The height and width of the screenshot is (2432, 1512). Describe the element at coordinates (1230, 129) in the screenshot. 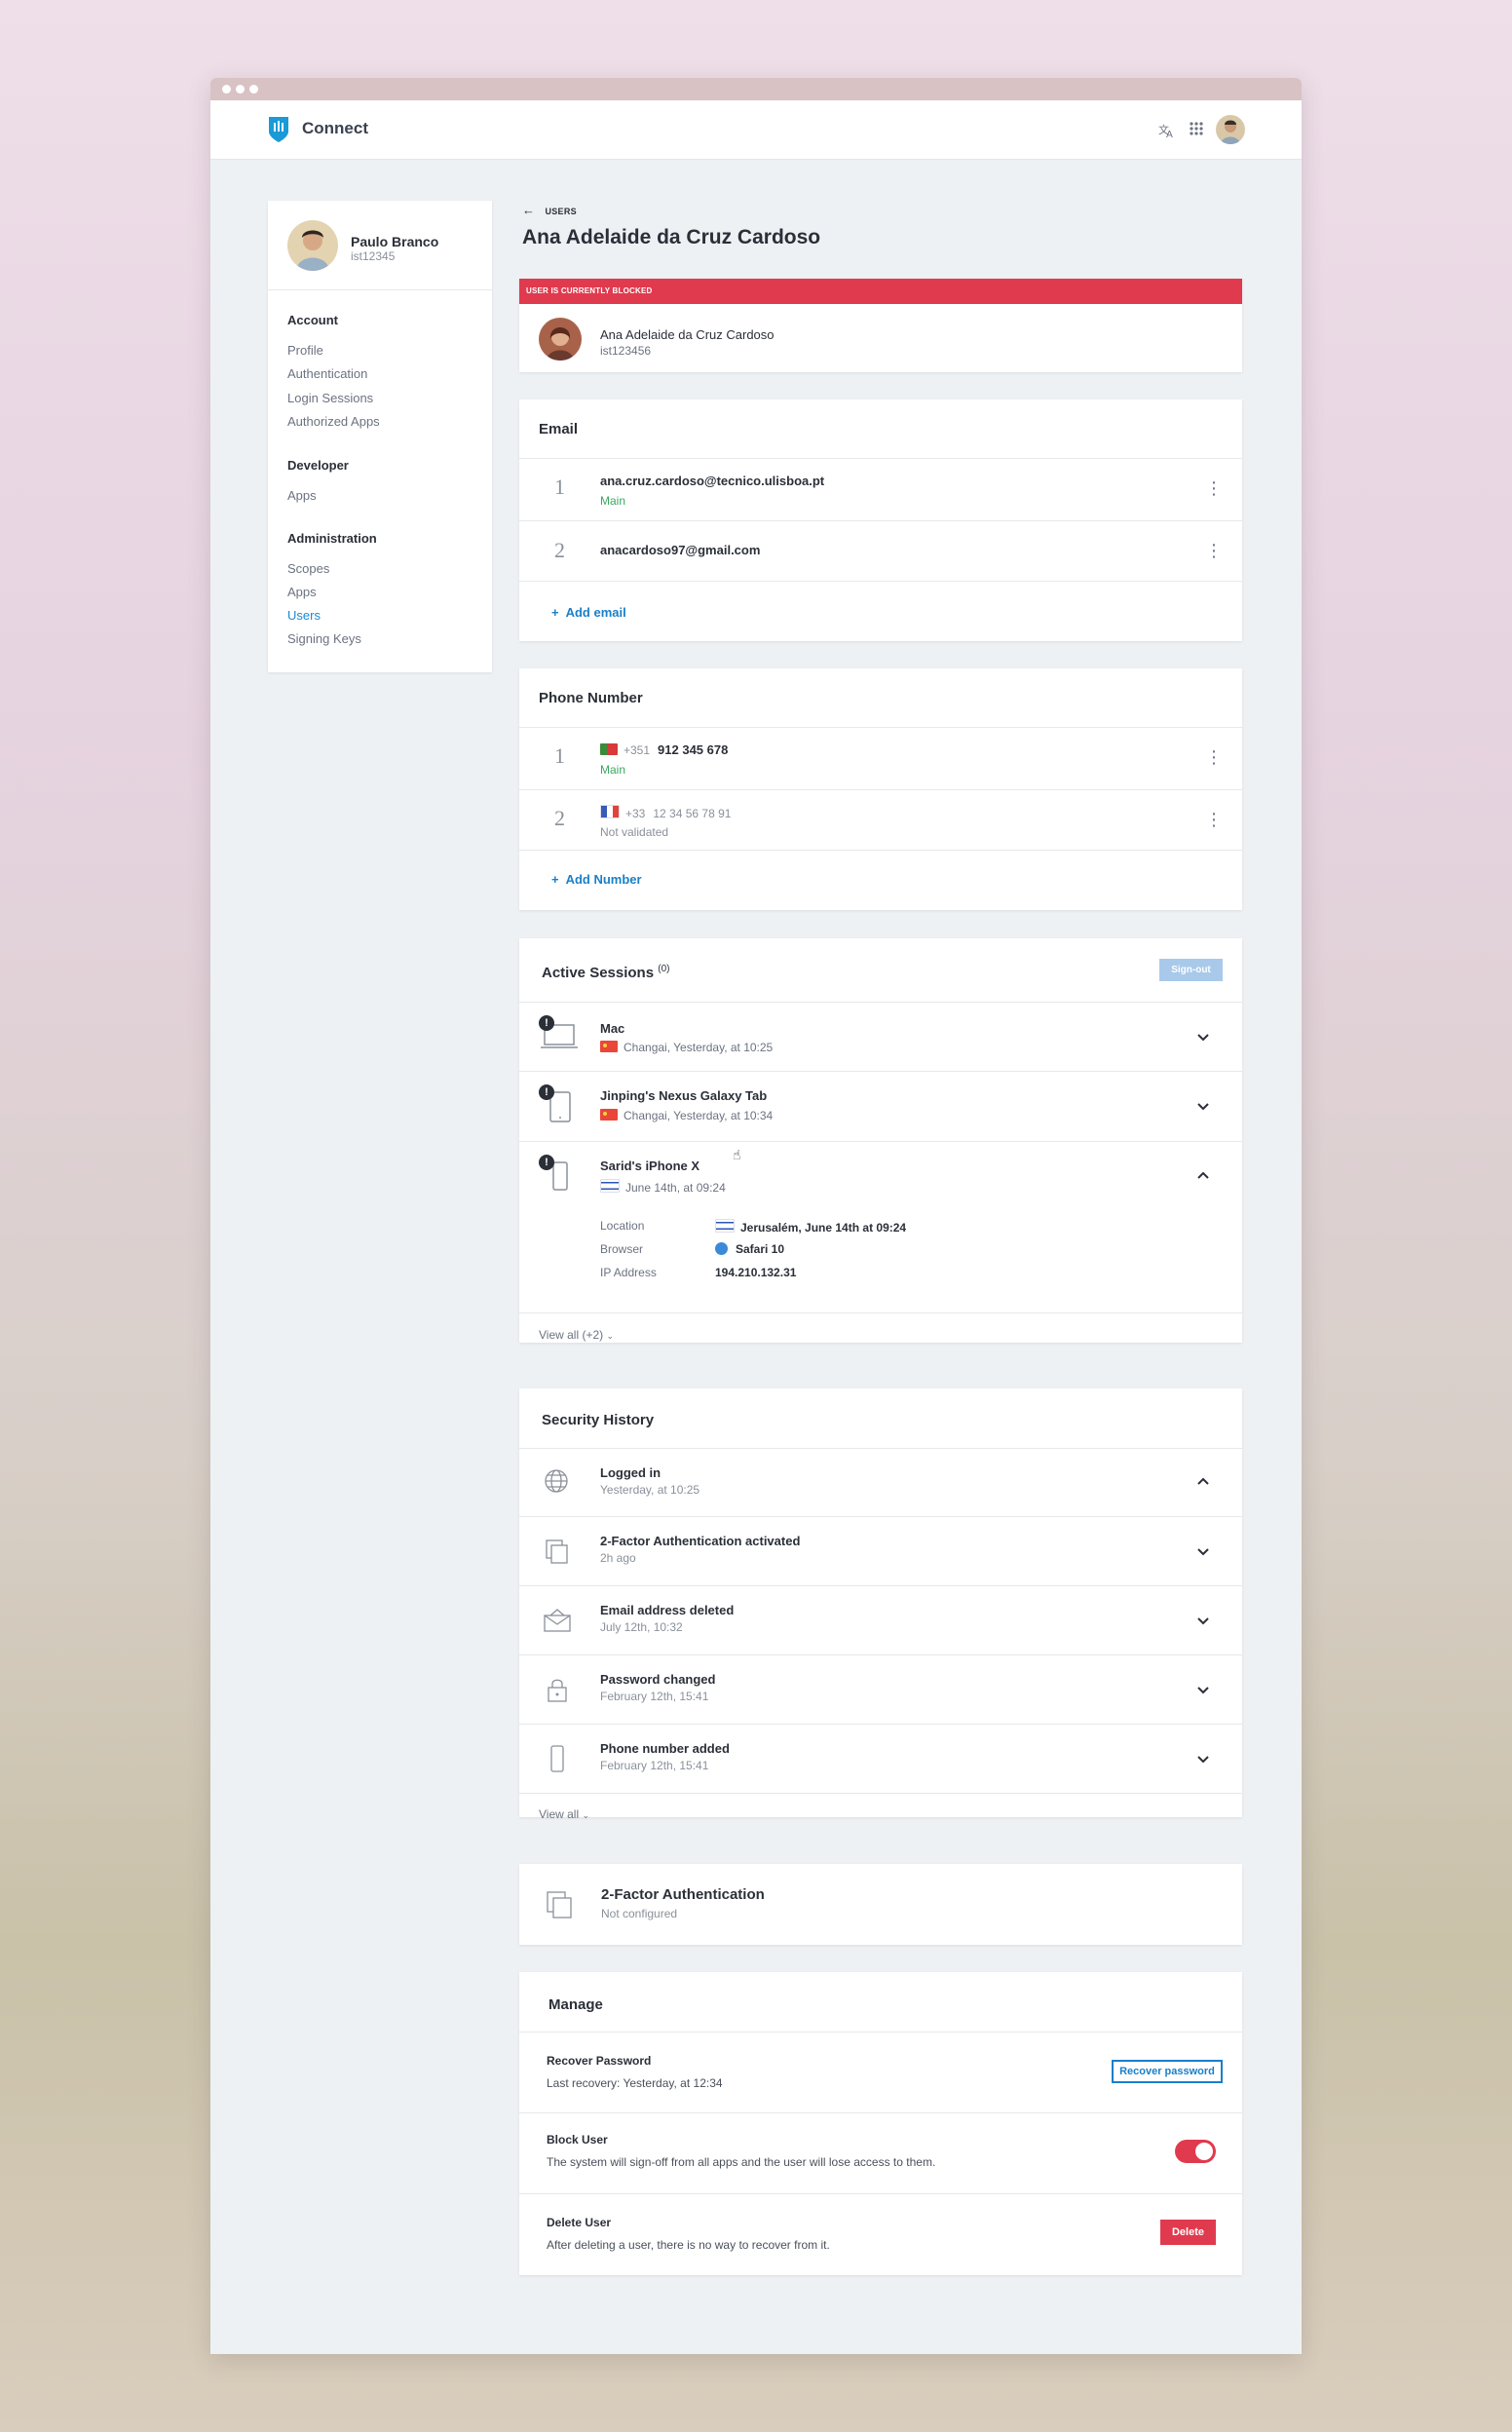

I see `user-avatar` at that location.